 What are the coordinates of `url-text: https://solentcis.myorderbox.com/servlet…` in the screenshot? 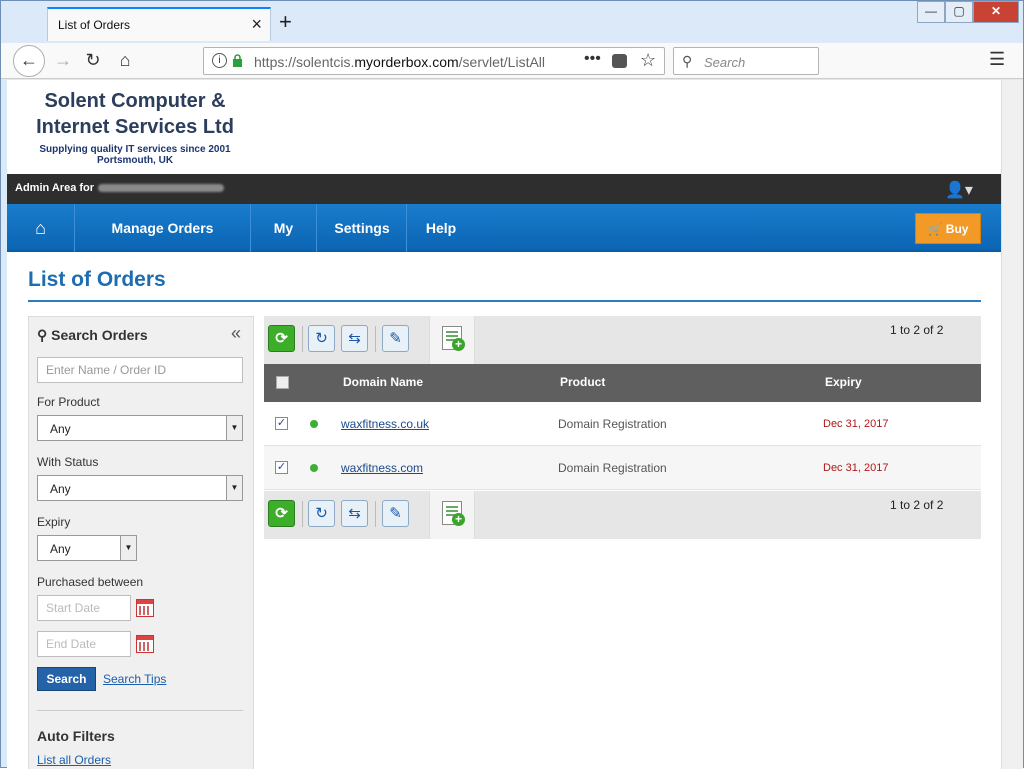 It's located at (400, 62).